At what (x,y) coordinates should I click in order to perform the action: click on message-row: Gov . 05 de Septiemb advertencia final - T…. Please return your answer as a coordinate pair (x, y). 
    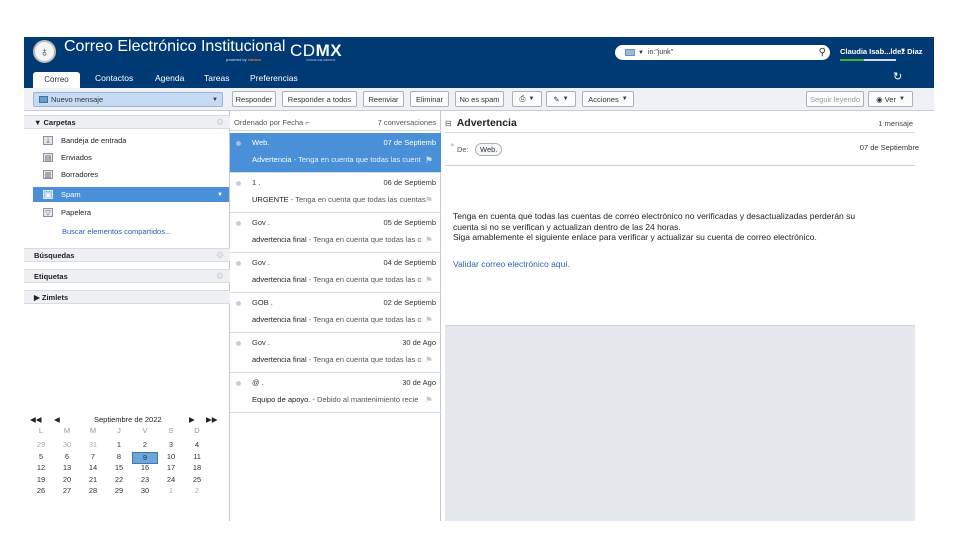
    Looking at the image, I should click on (335, 233).